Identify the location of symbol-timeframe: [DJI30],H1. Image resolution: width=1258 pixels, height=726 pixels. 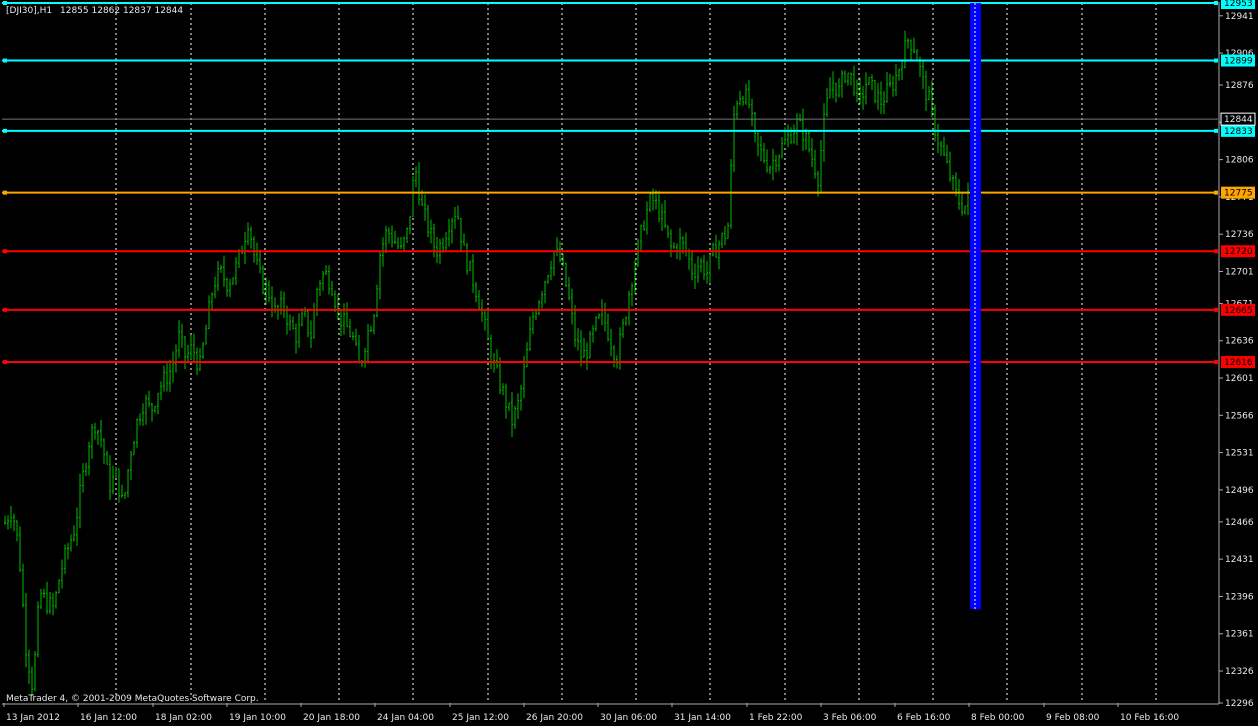
(29, 11).